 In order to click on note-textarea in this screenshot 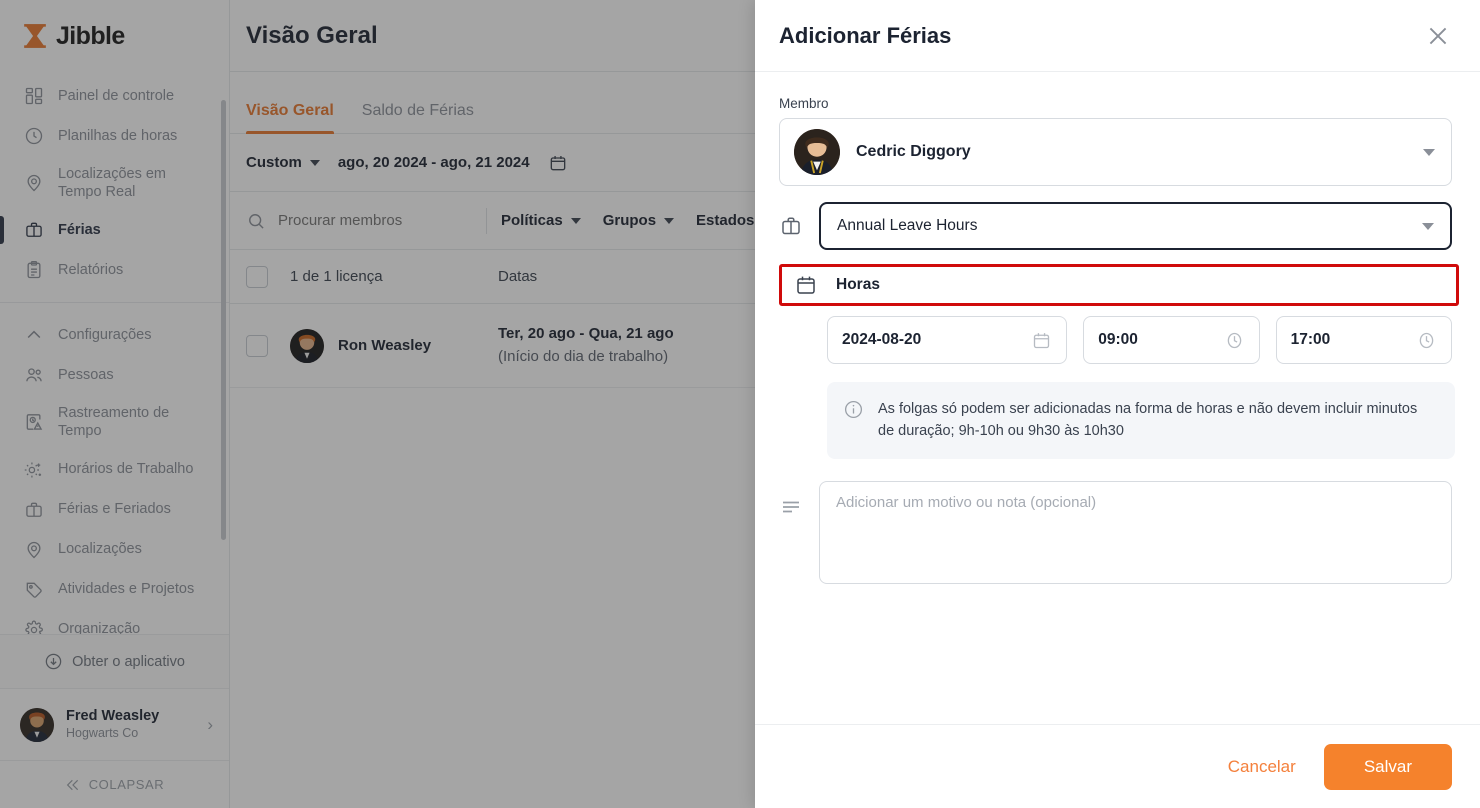, I will do `click(1135, 532)`.